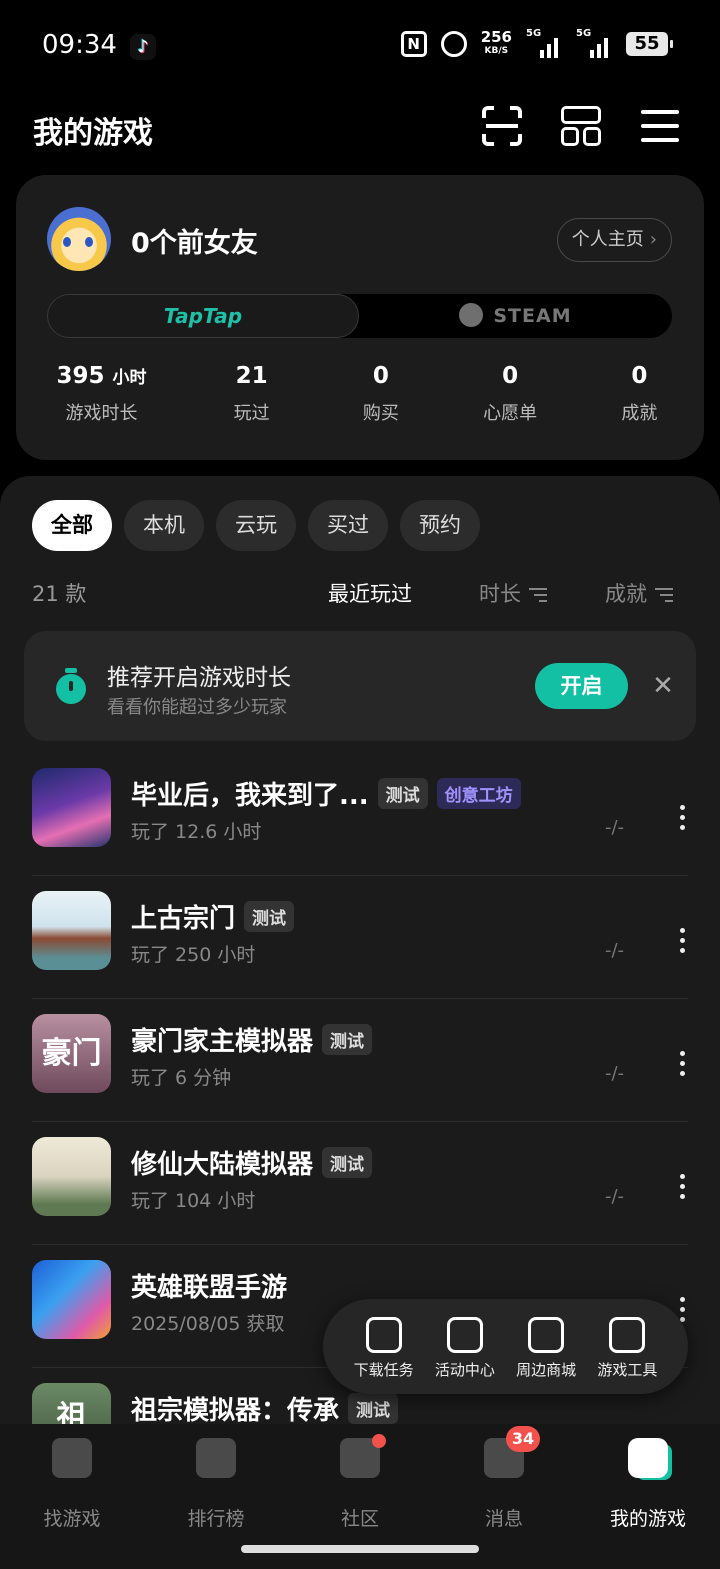  I want to click on sort-bar: 21 款 最近玩过 时长 成就, so click(360, 594).